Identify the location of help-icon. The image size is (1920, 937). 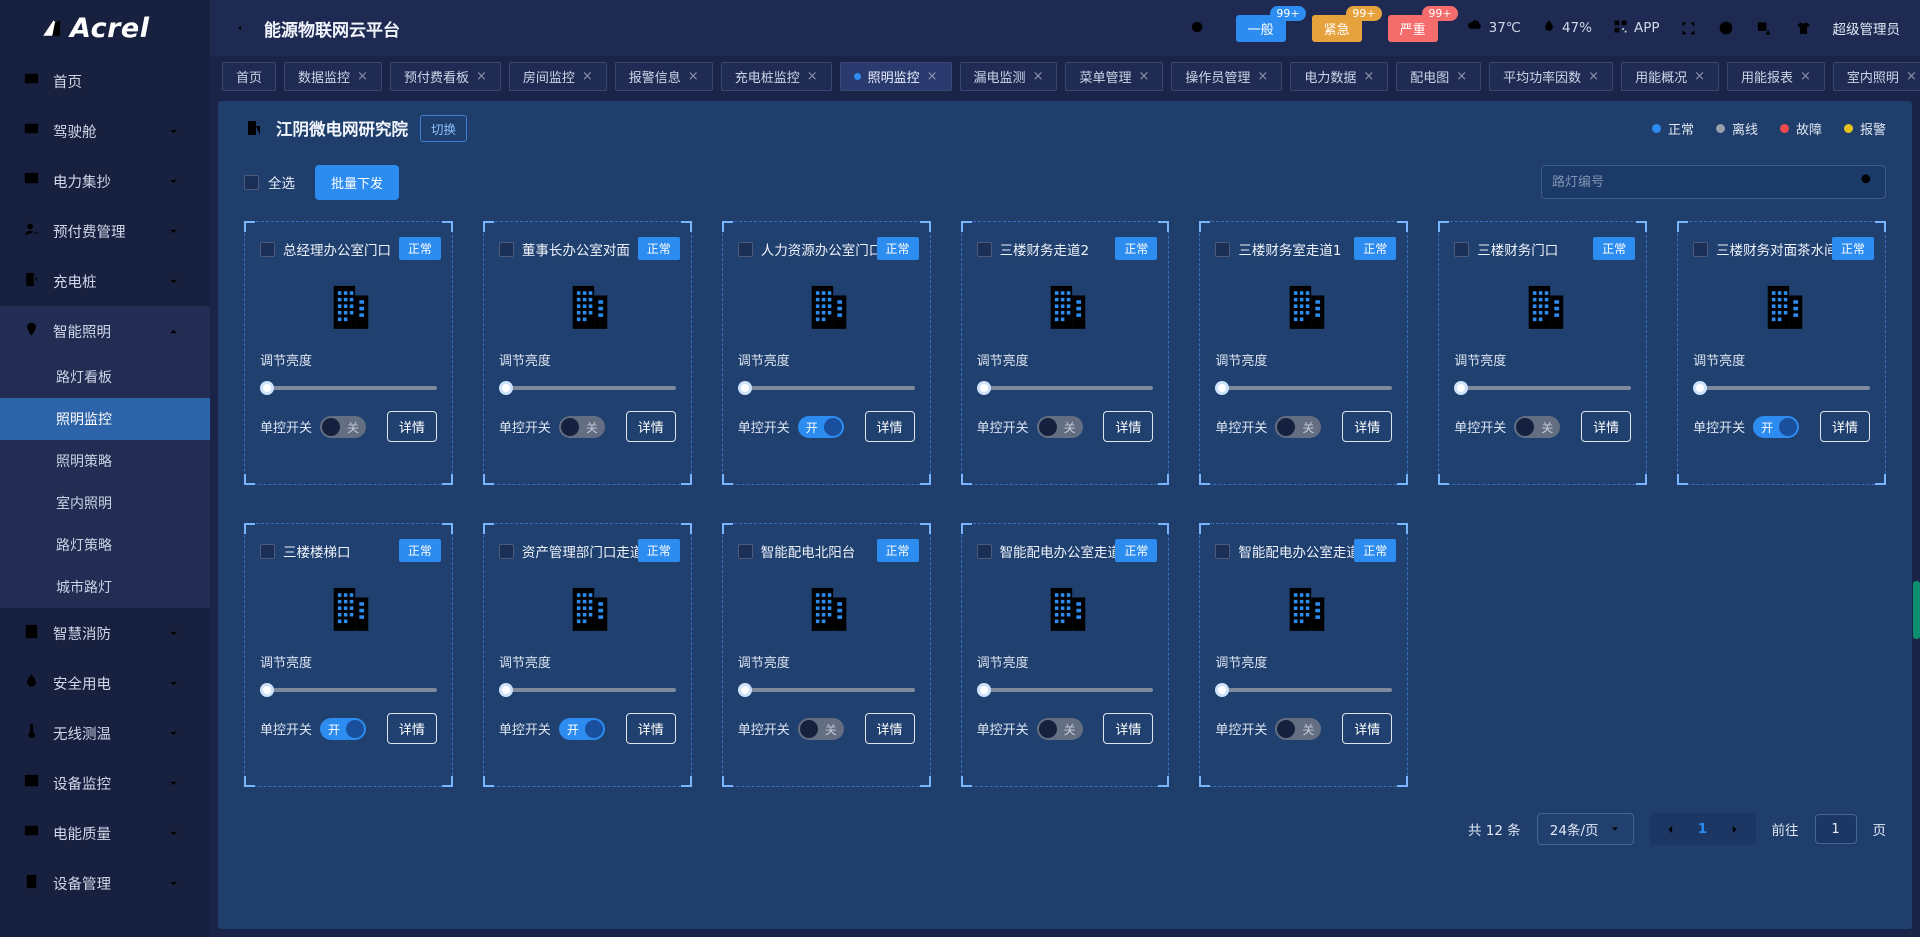
(1726, 28).